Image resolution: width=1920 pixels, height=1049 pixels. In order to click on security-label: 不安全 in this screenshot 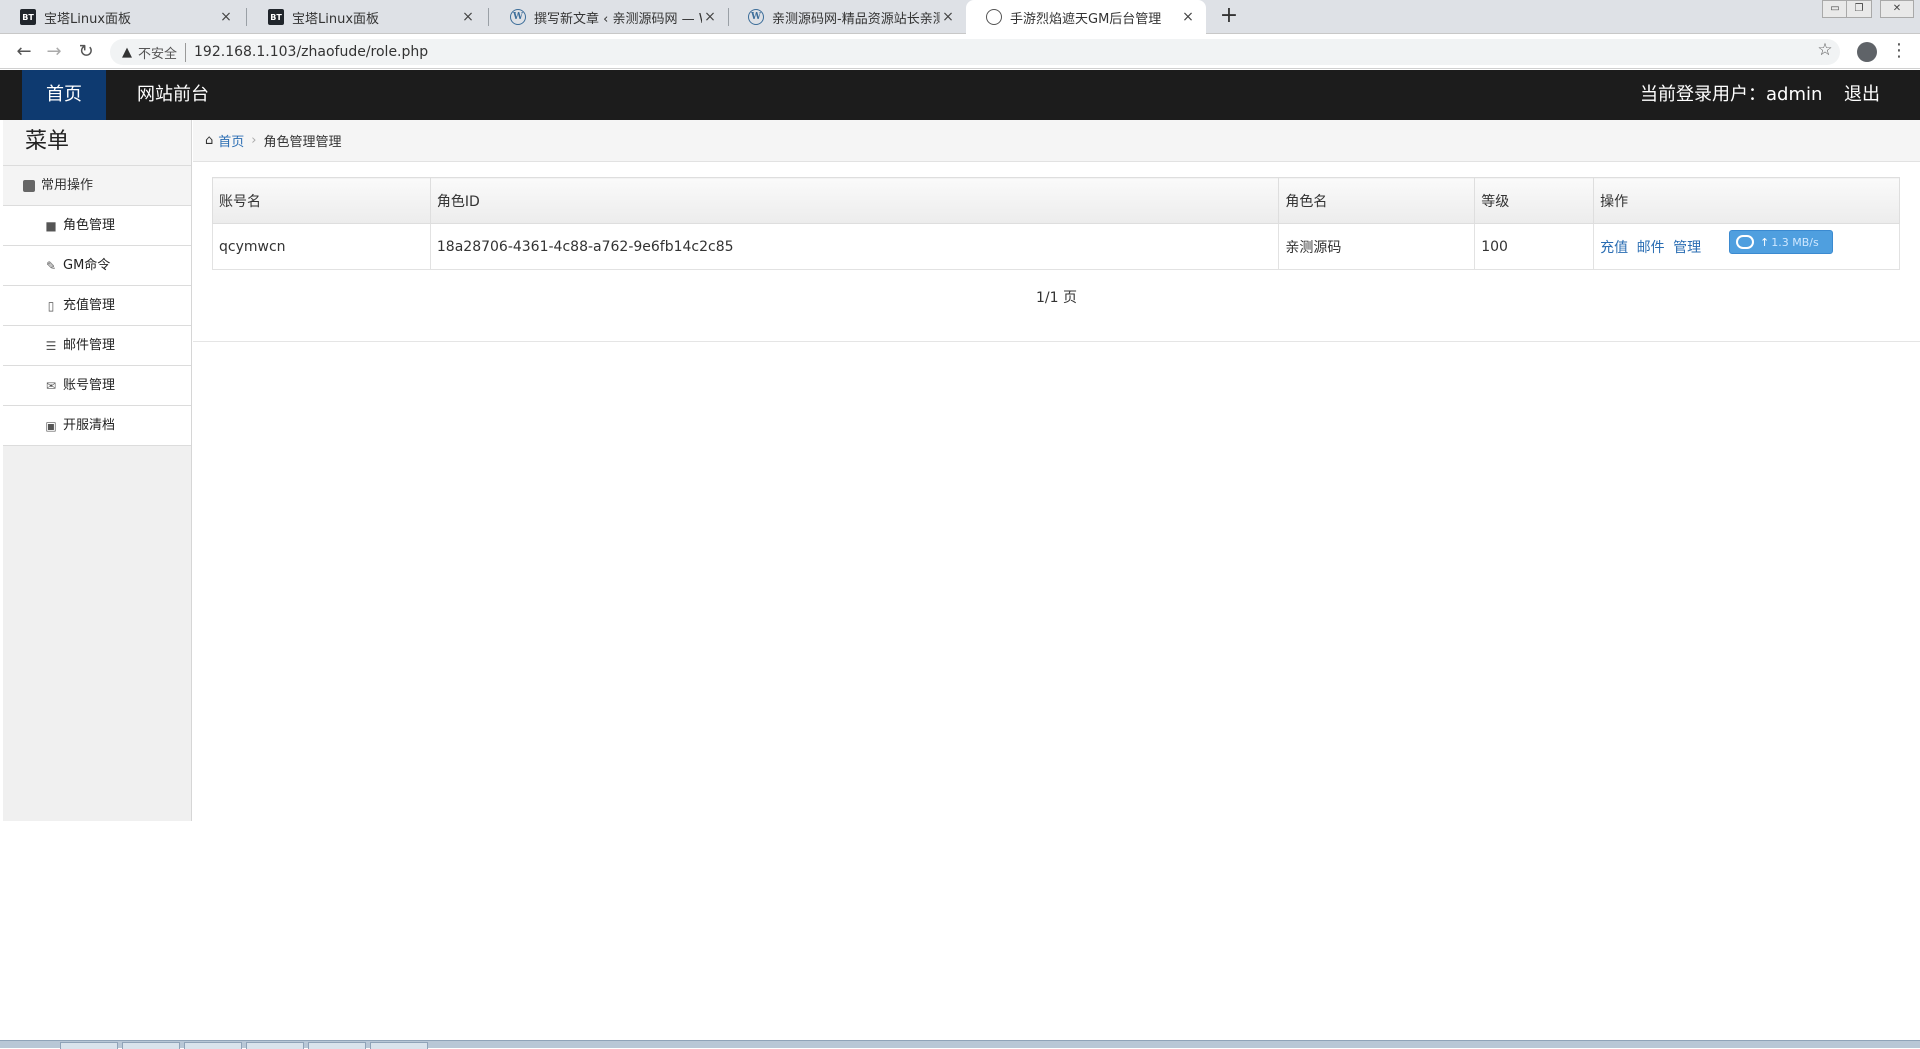, I will do `click(162, 52)`.